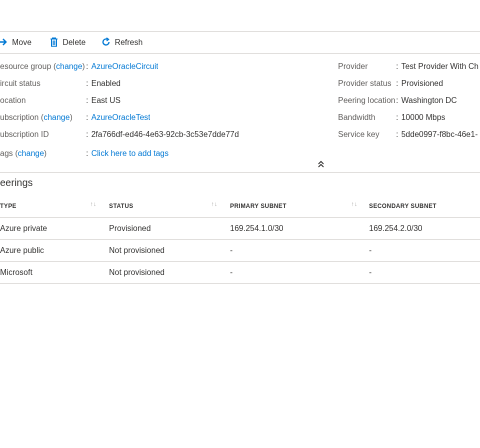  Describe the element at coordinates (359, 134) in the screenshot. I see `service-key-label: Service key` at that location.